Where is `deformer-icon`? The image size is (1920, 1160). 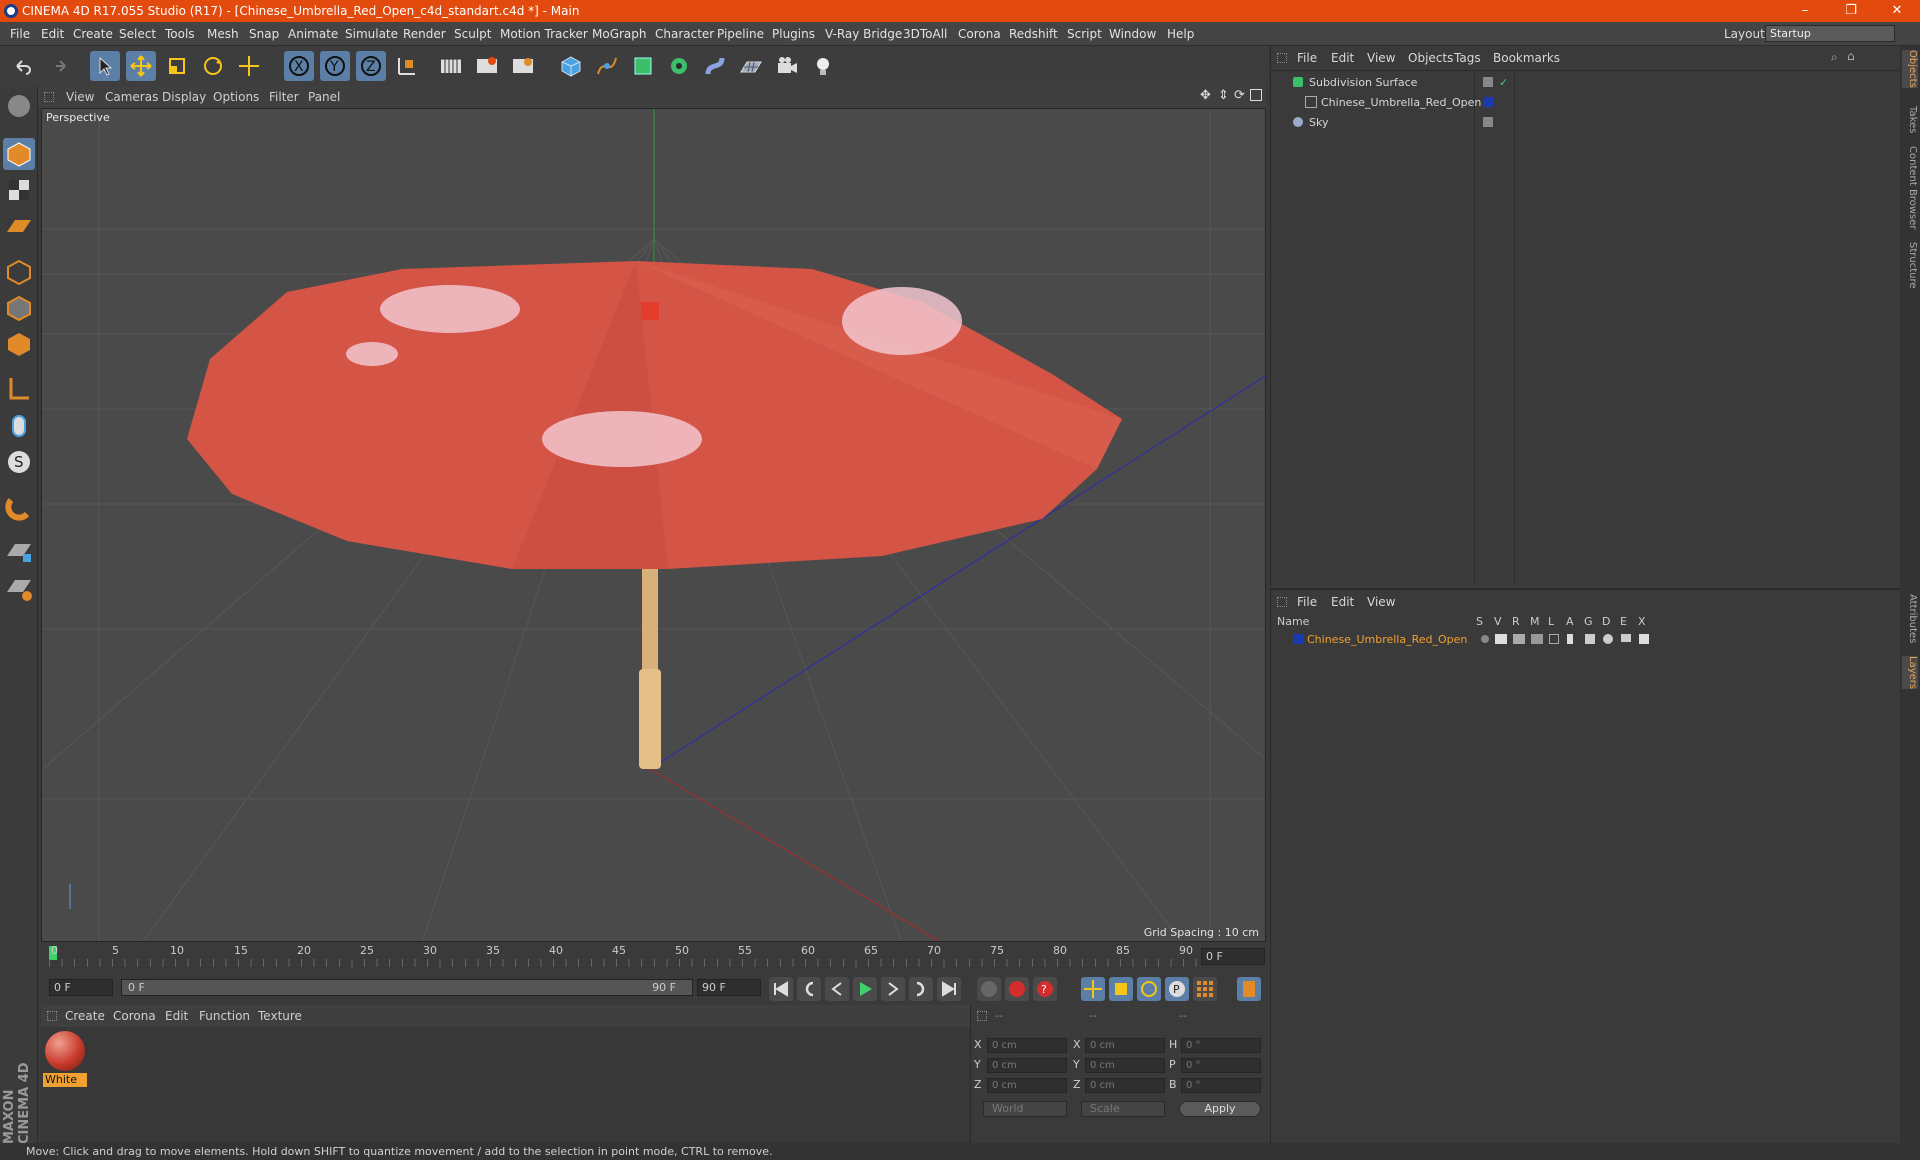
deformer-icon is located at coordinates (715, 66).